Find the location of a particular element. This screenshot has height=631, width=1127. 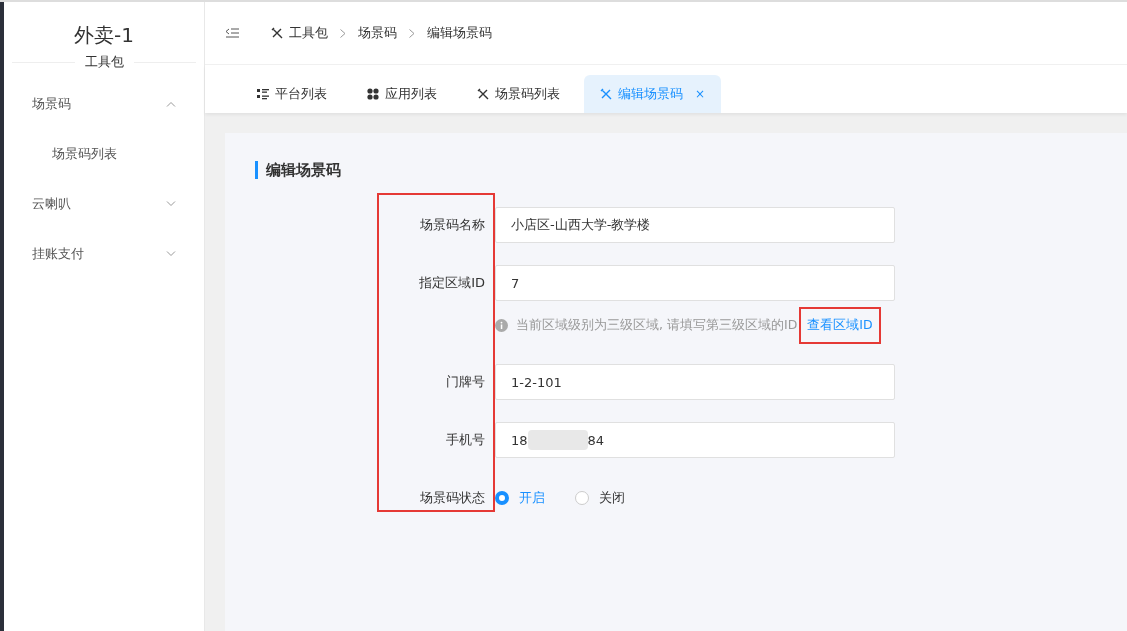

collapse-menu-icon is located at coordinates (232, 33).